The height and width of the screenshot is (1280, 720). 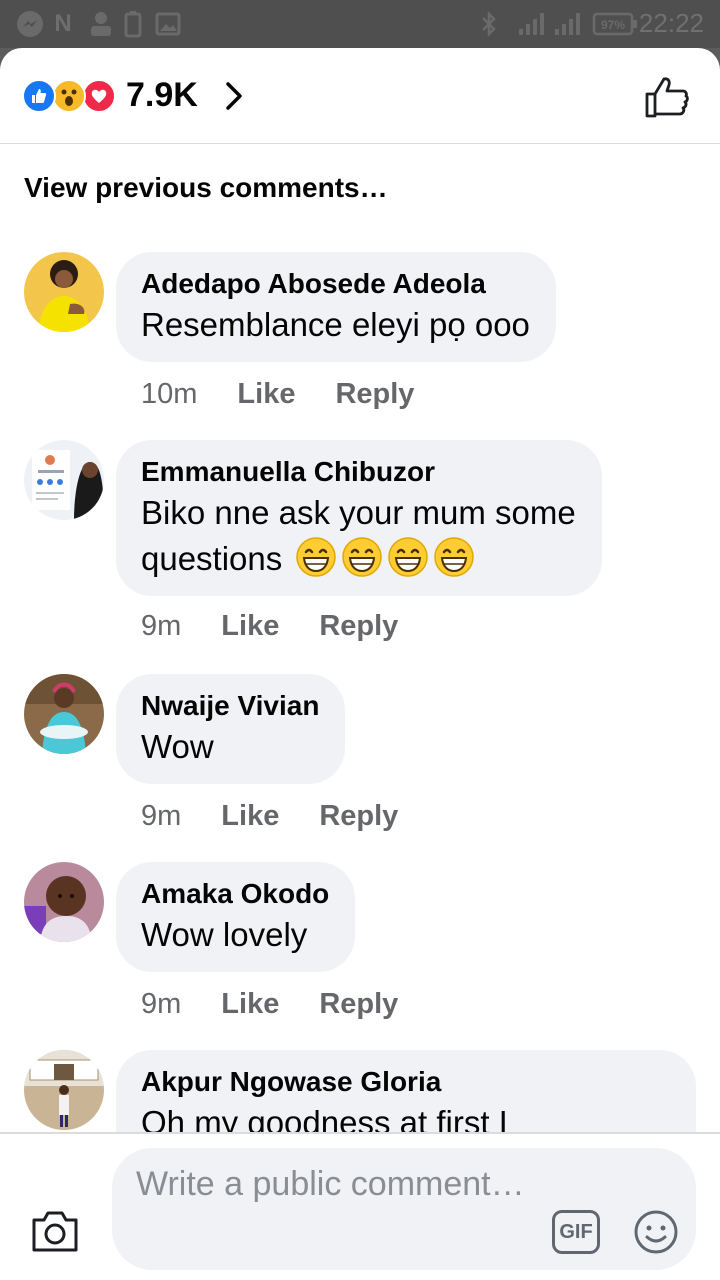 What do you see at coordinates (231, 729) in the screenshot?
I see `comment-bubble: Nwaije Vivian Wow` at bounding box center [231, 729].